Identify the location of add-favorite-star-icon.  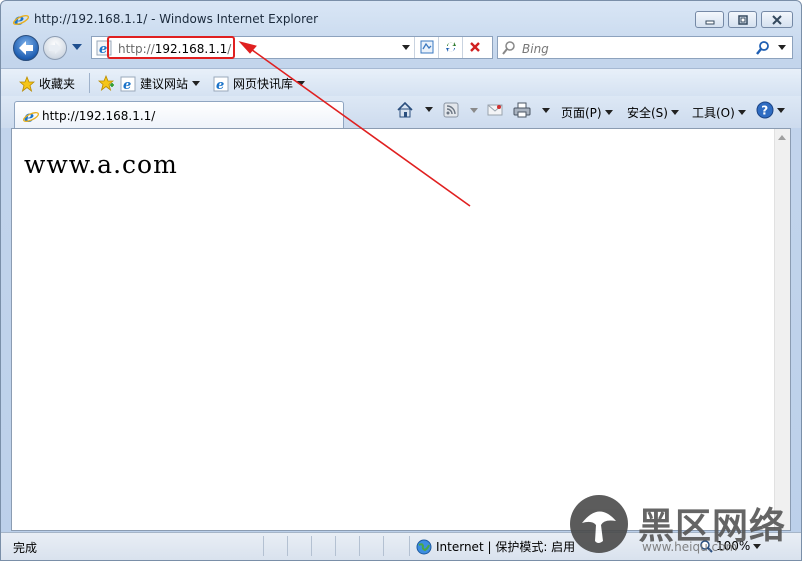
(106, 83).